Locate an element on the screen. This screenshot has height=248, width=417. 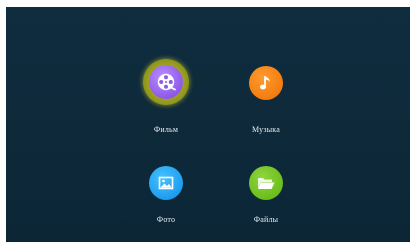
menu-item-label: Фото is located at coordinates (166, 219).